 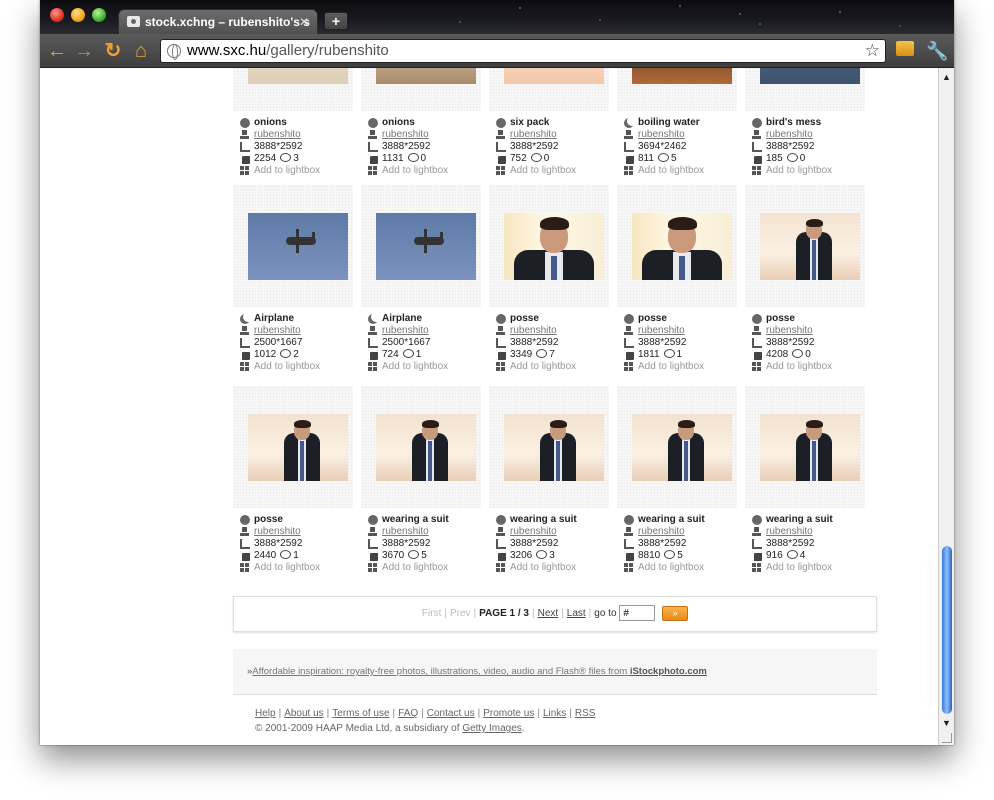 I want to click on tab-active: stock.xchng – rubenshito's s ✕, so click(x=218, y=21).